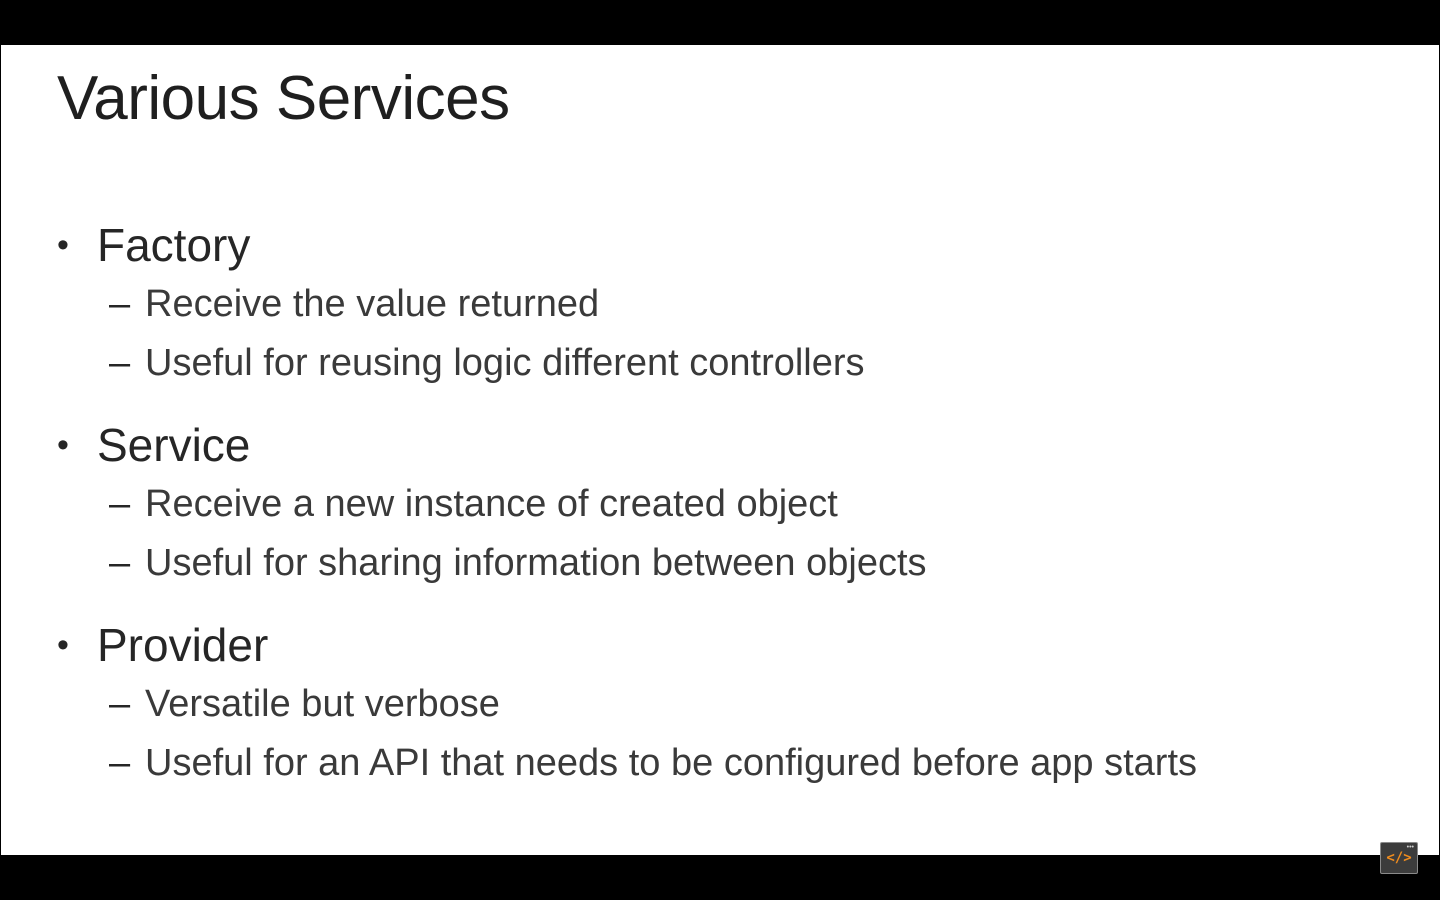 This screenshot has width=1440, height=900. I want to click on bullet-label: Service, so click(174, 445).